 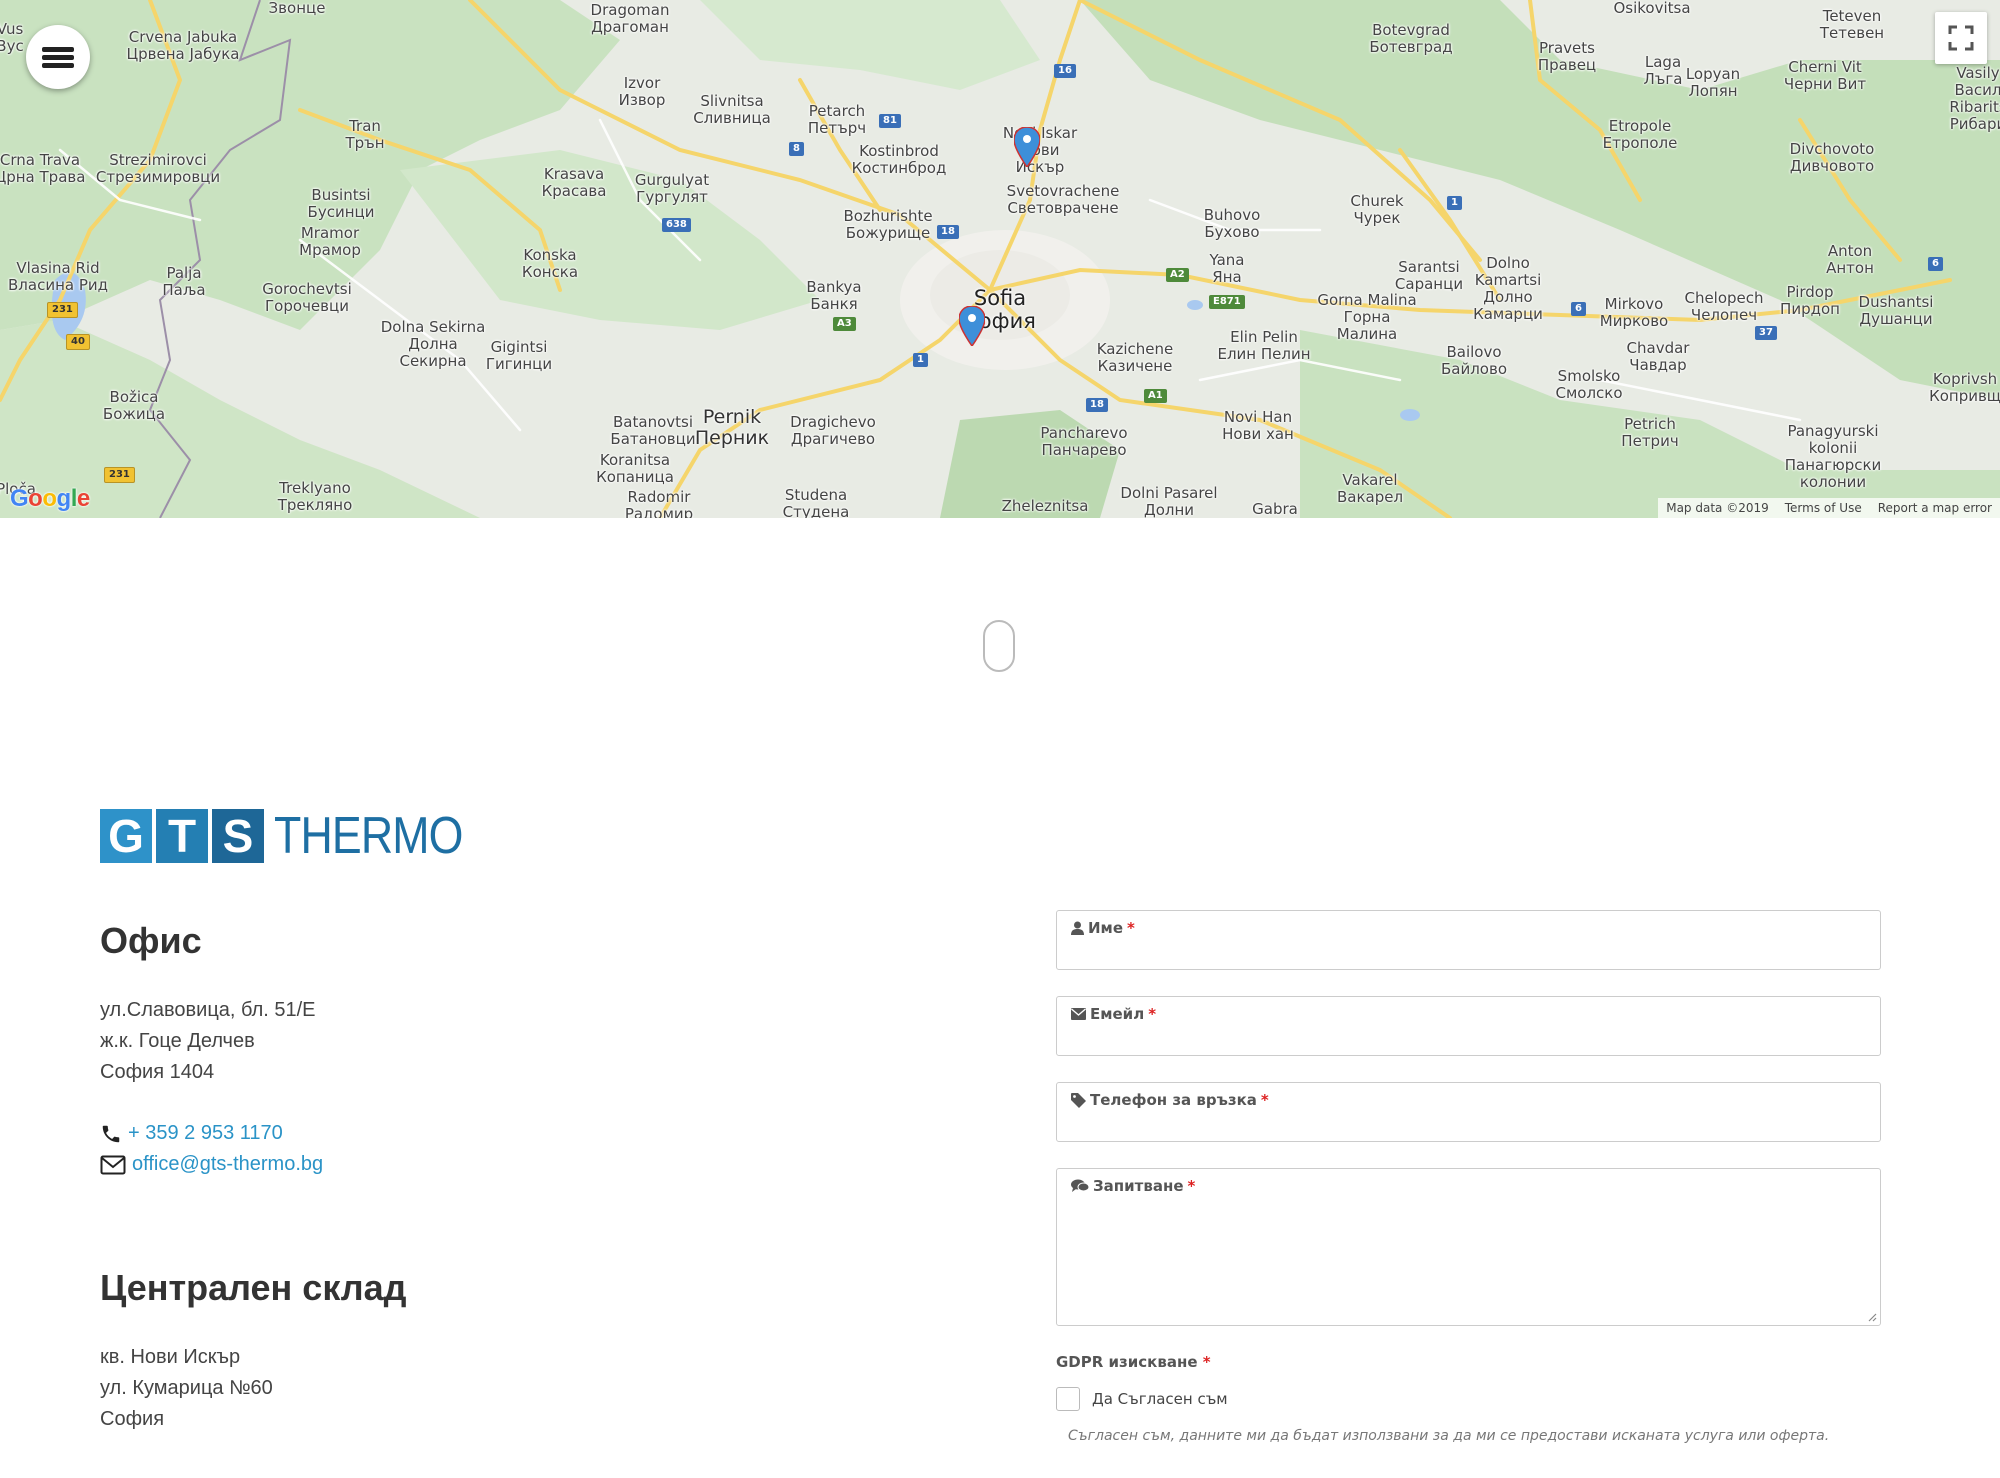 I want to click on map-place-label: Dolno Kamartsi Долно Камарци, so click(x=1508, y=288).